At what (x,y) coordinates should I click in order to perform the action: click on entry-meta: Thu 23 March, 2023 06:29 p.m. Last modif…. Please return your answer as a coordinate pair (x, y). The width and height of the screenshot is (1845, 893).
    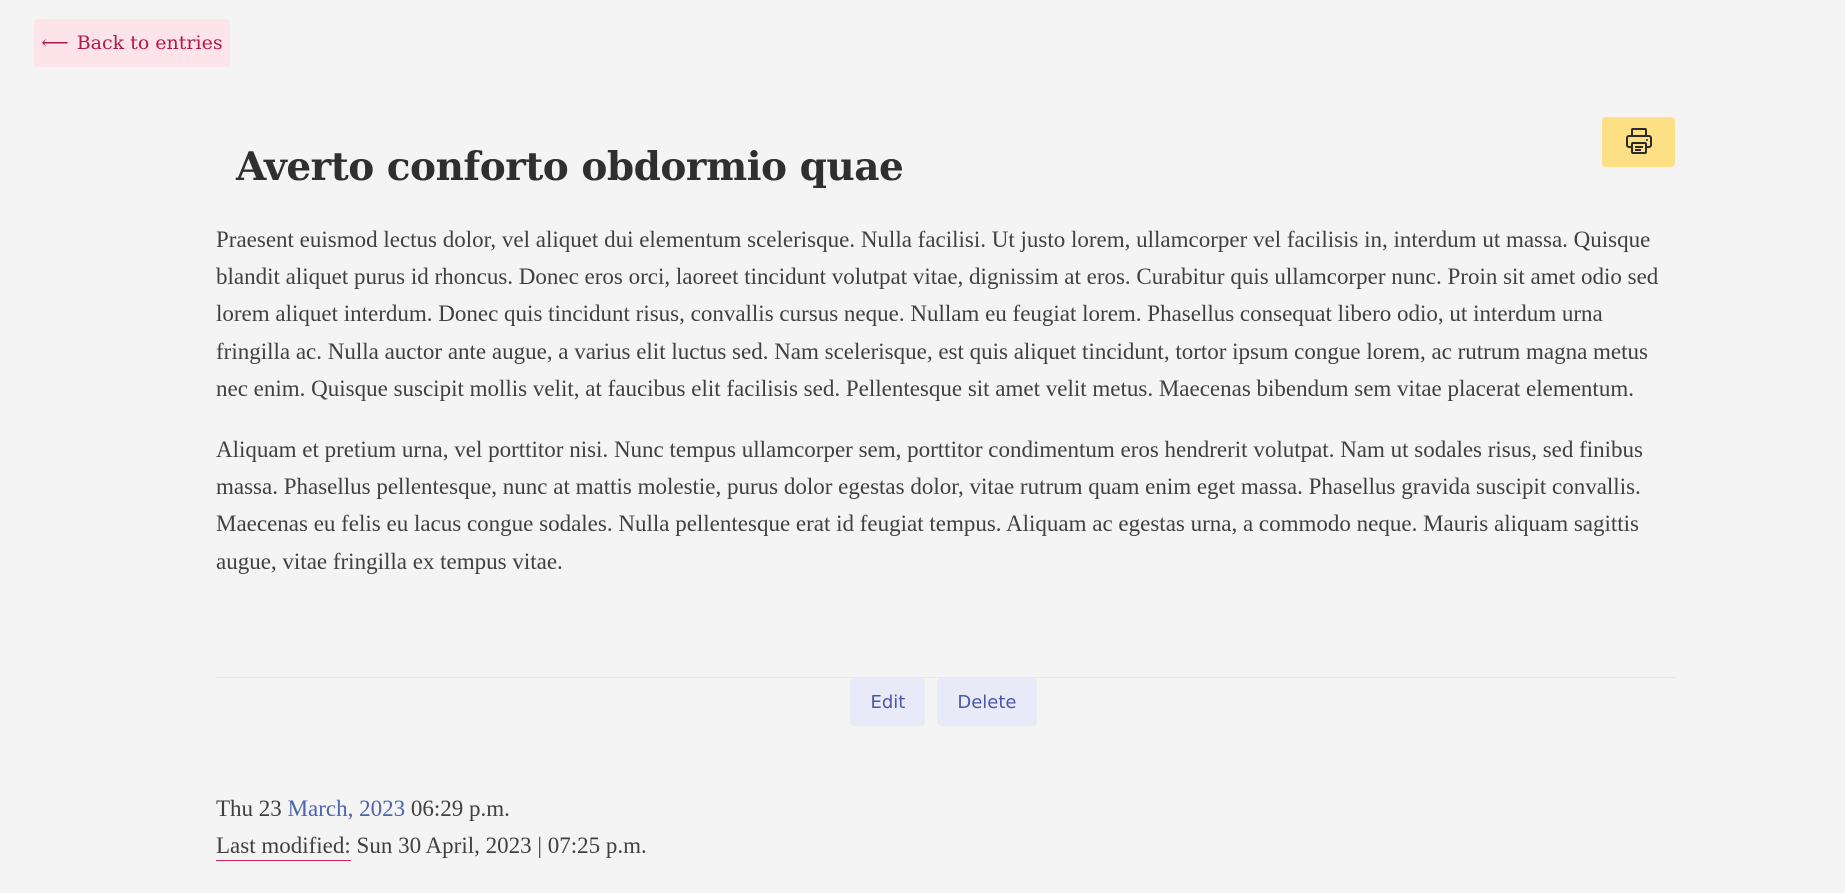
    Looking at the image, I should click on (431, 827).